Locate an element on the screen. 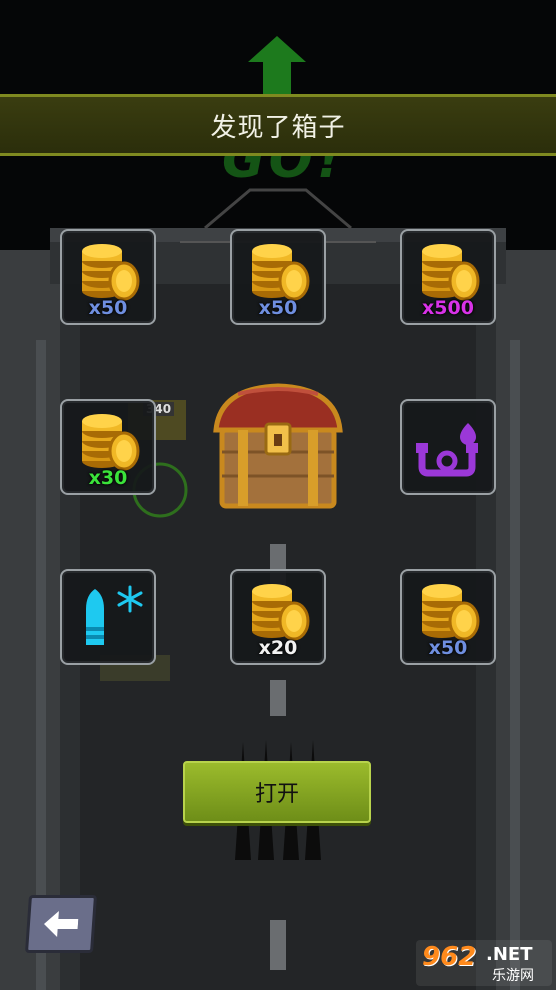 The width and height of the screenshot is (556, 990). purple-turret-icon is located at coordinates (447, 450).